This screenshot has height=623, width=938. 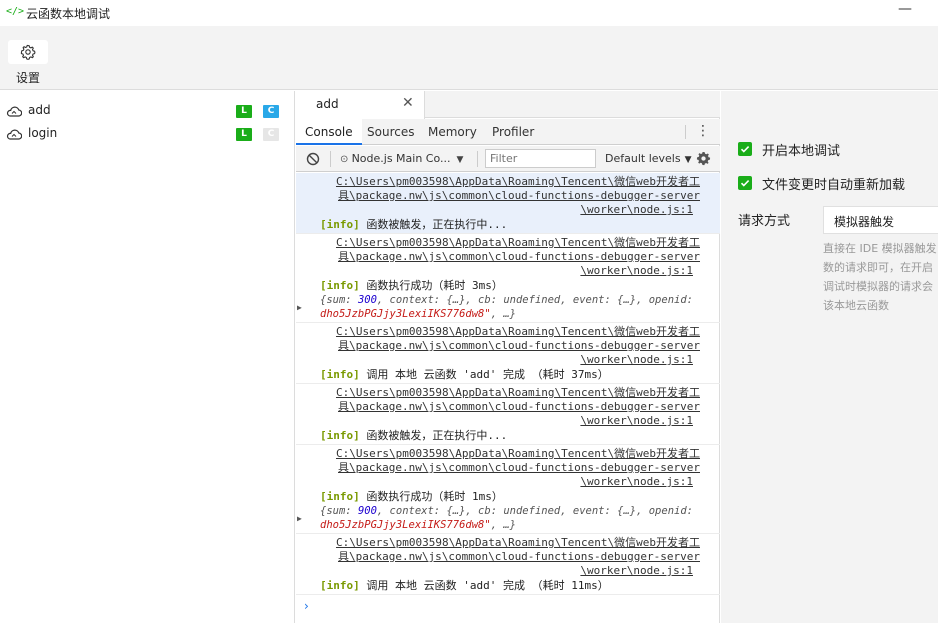 I want to click on tab-console: Console, so click(x=329, y=132).